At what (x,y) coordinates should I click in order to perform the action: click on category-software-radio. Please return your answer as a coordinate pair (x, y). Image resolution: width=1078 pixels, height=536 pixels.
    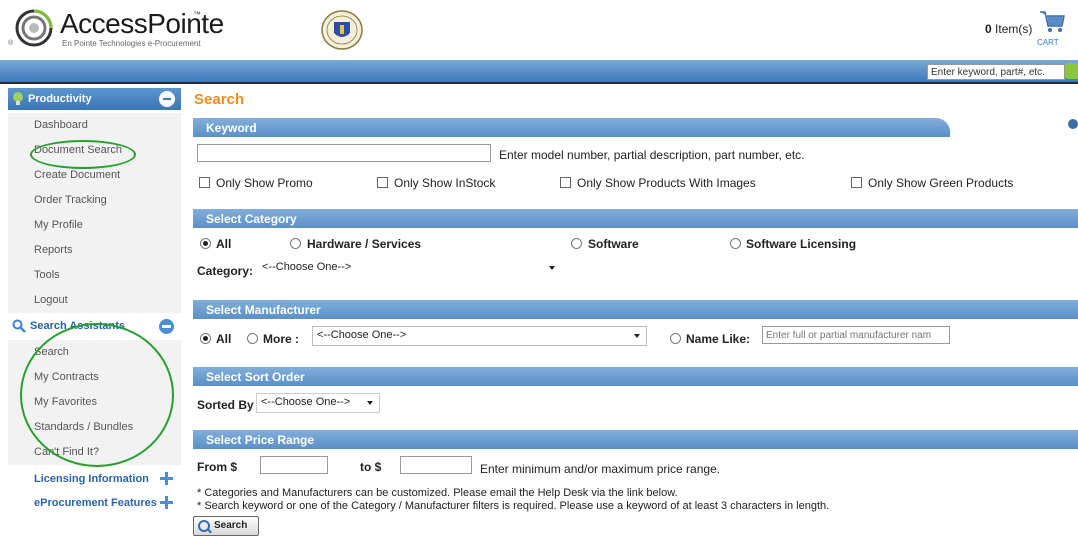
    Looking at the image, I should click on (576, 243).